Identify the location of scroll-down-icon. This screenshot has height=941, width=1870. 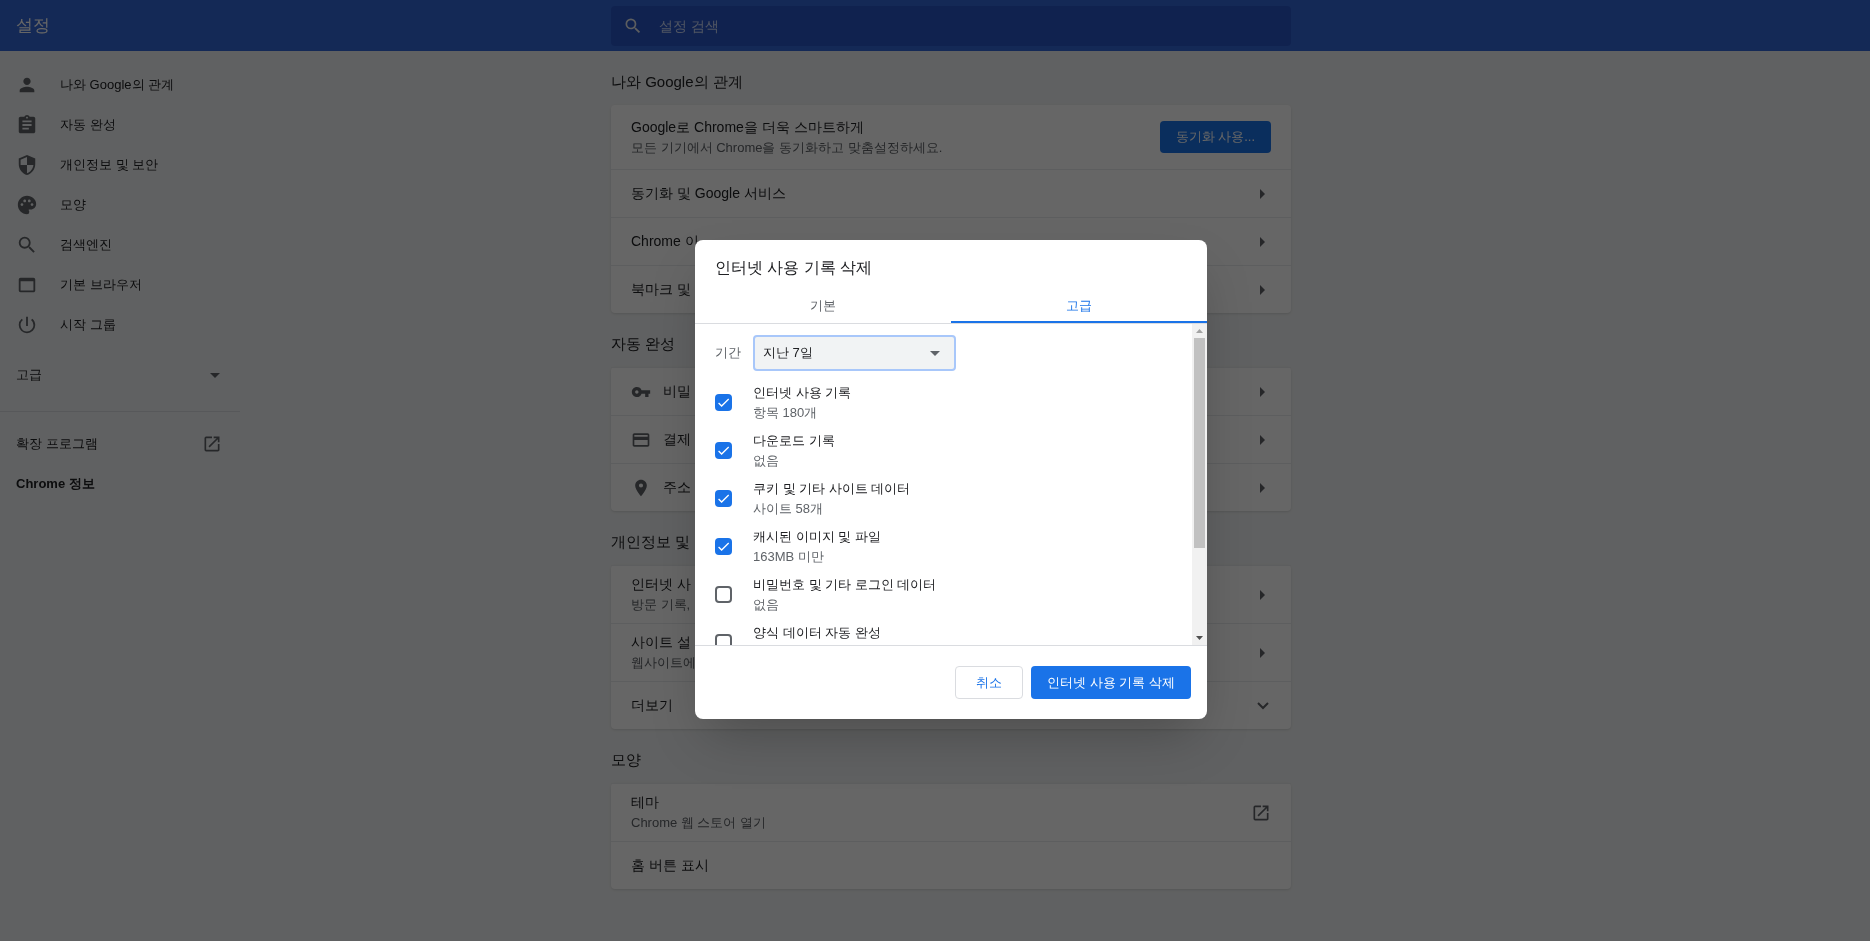
(1199, 638).